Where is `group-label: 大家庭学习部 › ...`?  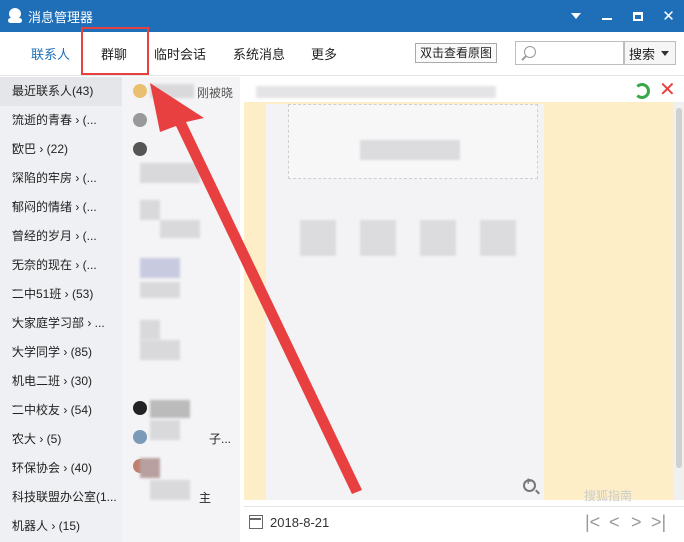
group-label: 大家庭学习部 › ... is located at coordinates (58, 323).